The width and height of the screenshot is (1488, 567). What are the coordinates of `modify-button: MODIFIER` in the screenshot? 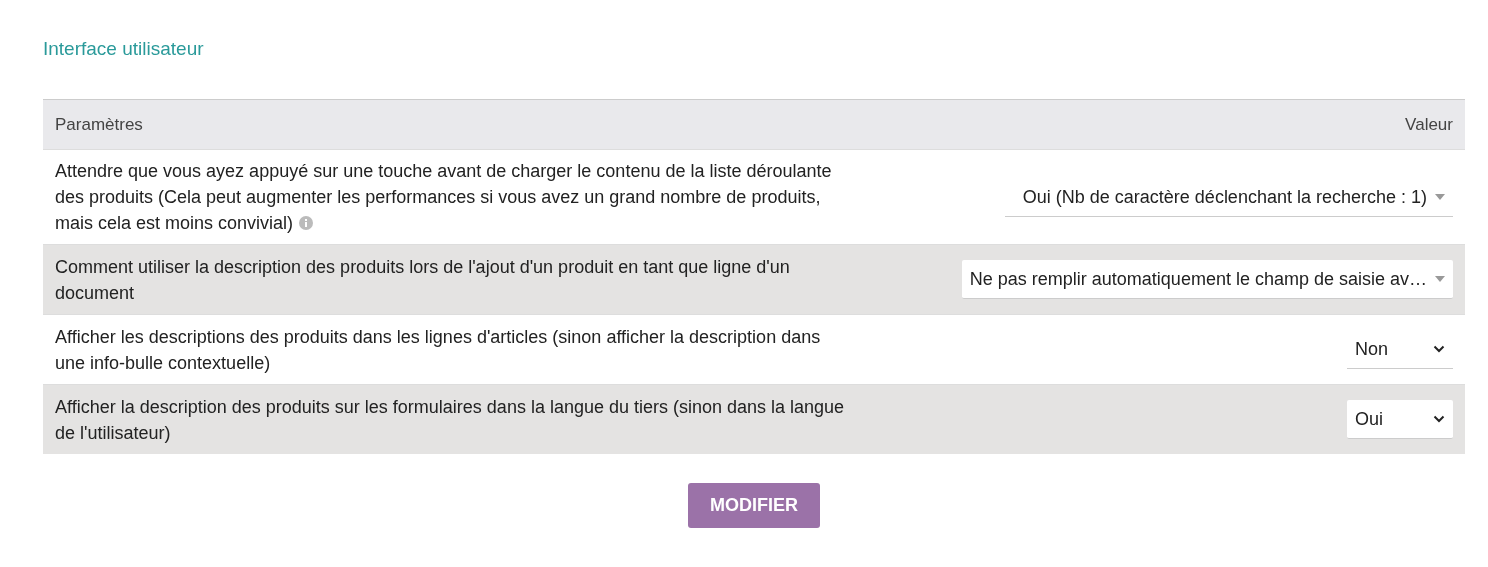 It's located at (754, 505).